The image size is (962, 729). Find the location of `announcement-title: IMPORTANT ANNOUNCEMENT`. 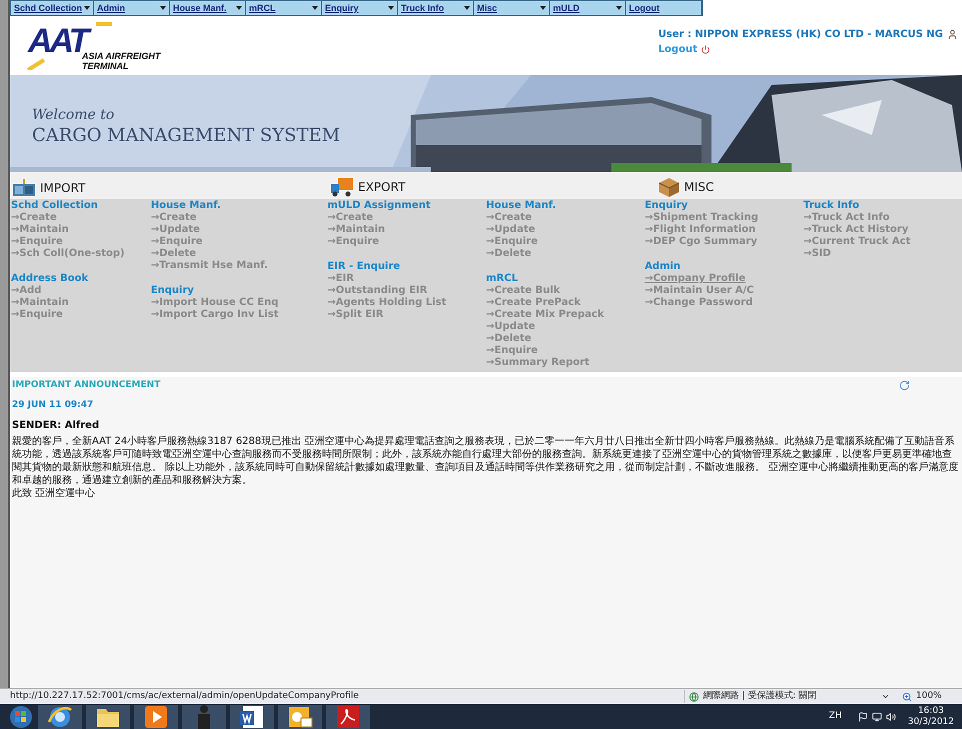

announcement-title: IMPORTANT ANNOUNCEMENT is located at coordinates (86, 385).